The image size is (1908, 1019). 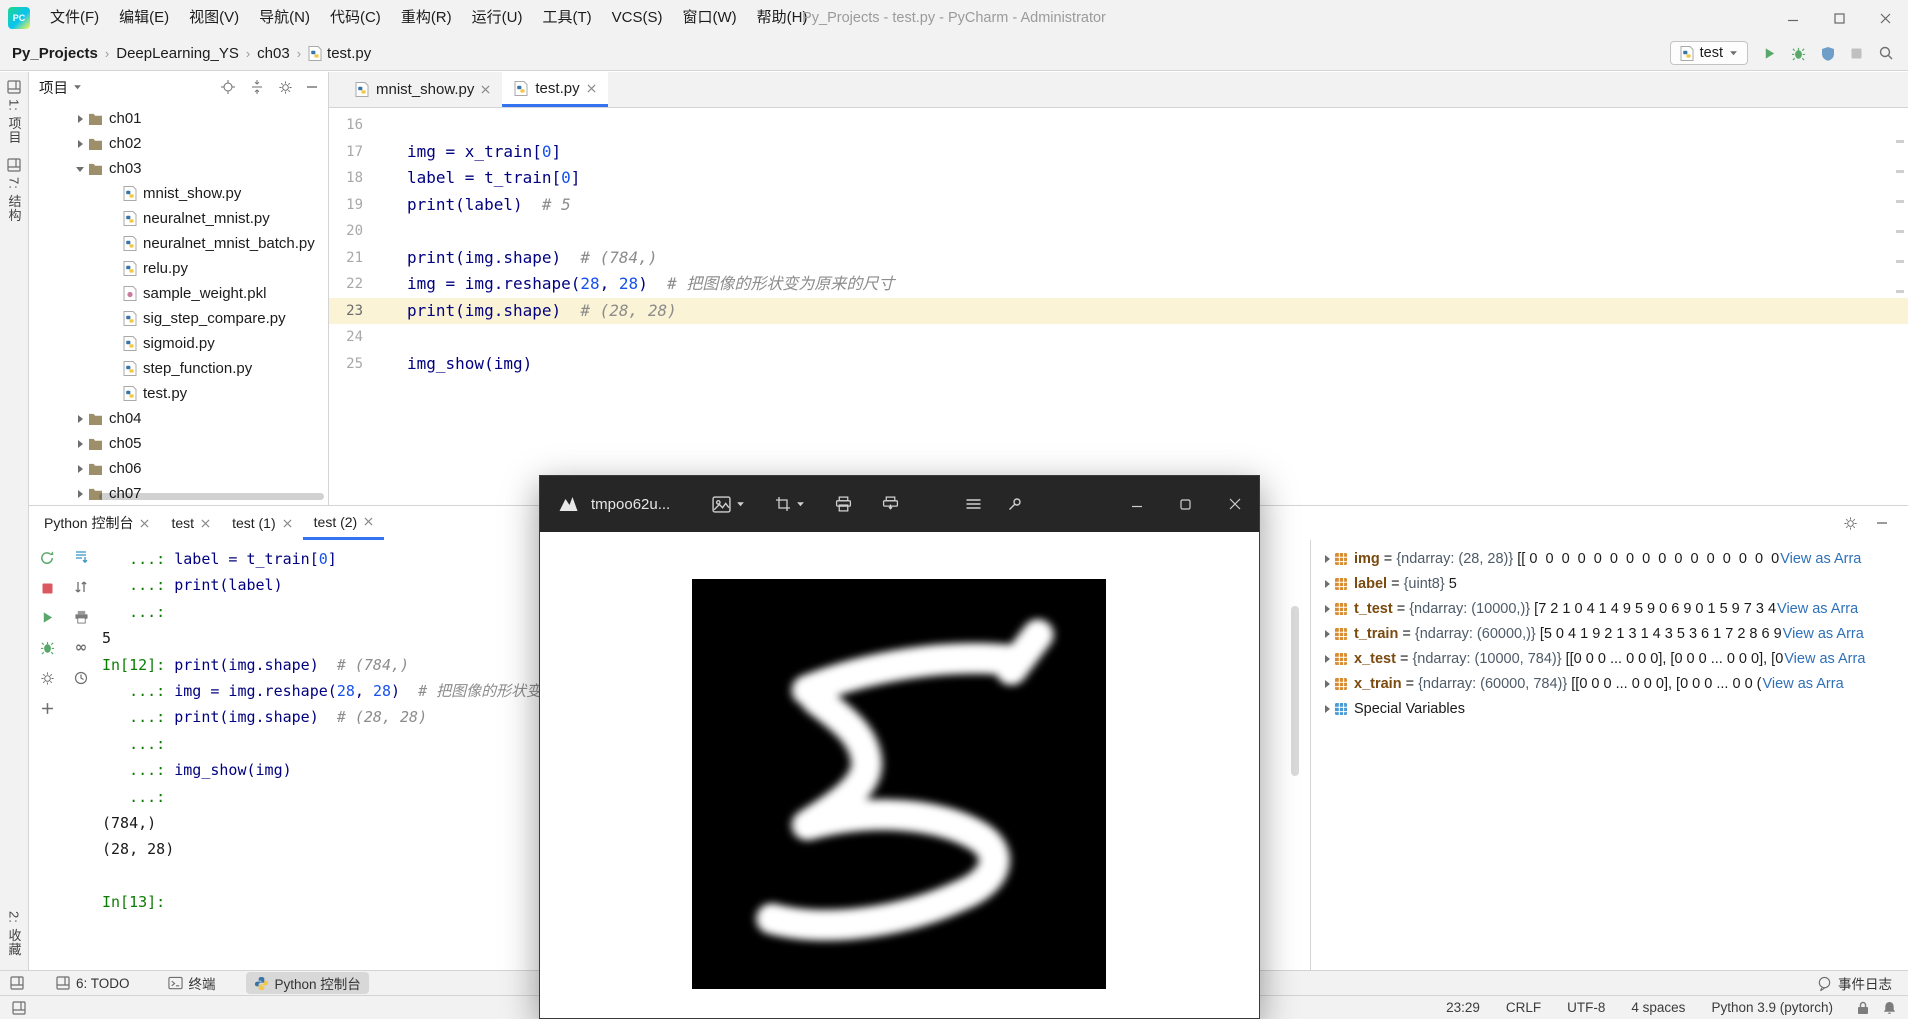 I want to click on special-variables-row: Special Variables, so click(x=1609, y=708).